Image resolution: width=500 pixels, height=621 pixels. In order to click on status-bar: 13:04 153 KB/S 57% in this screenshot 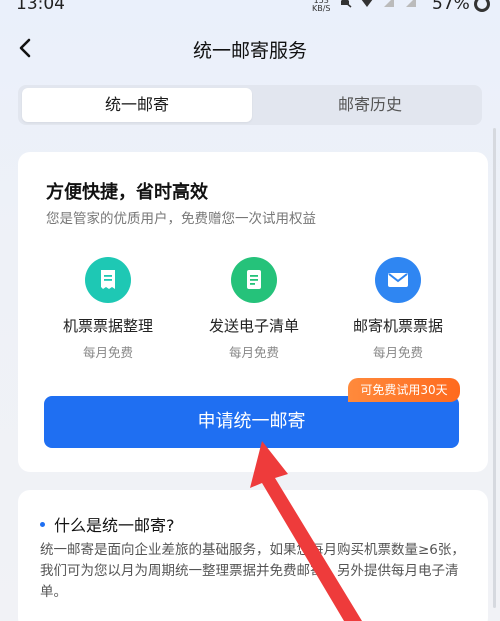, I will do `click(250, 11)`.